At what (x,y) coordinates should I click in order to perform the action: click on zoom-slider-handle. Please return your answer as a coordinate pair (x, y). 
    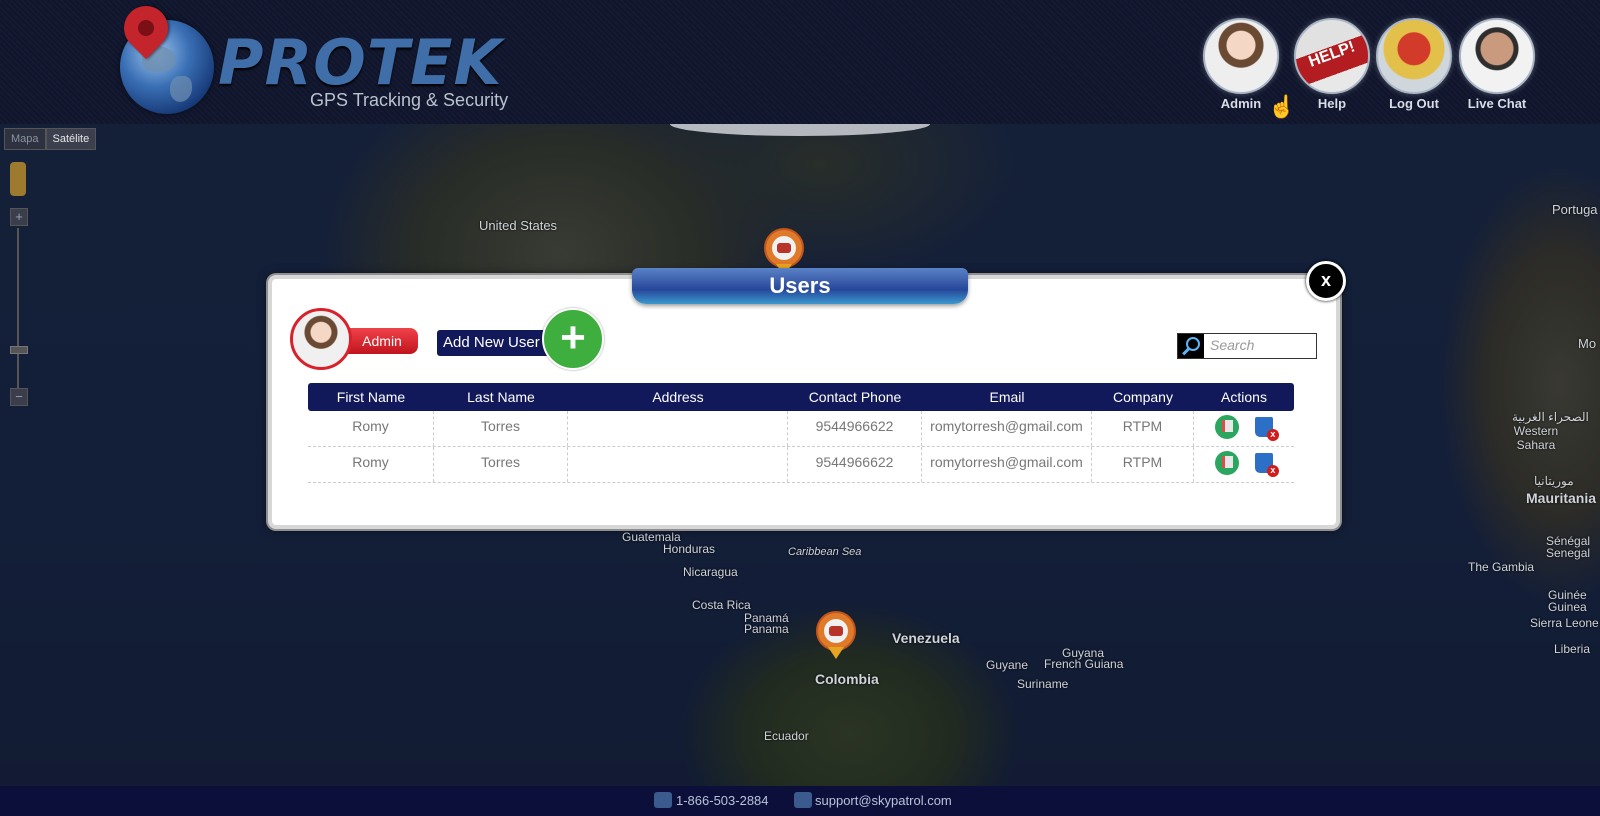
    Looking at the image, I should click on (19, 350).